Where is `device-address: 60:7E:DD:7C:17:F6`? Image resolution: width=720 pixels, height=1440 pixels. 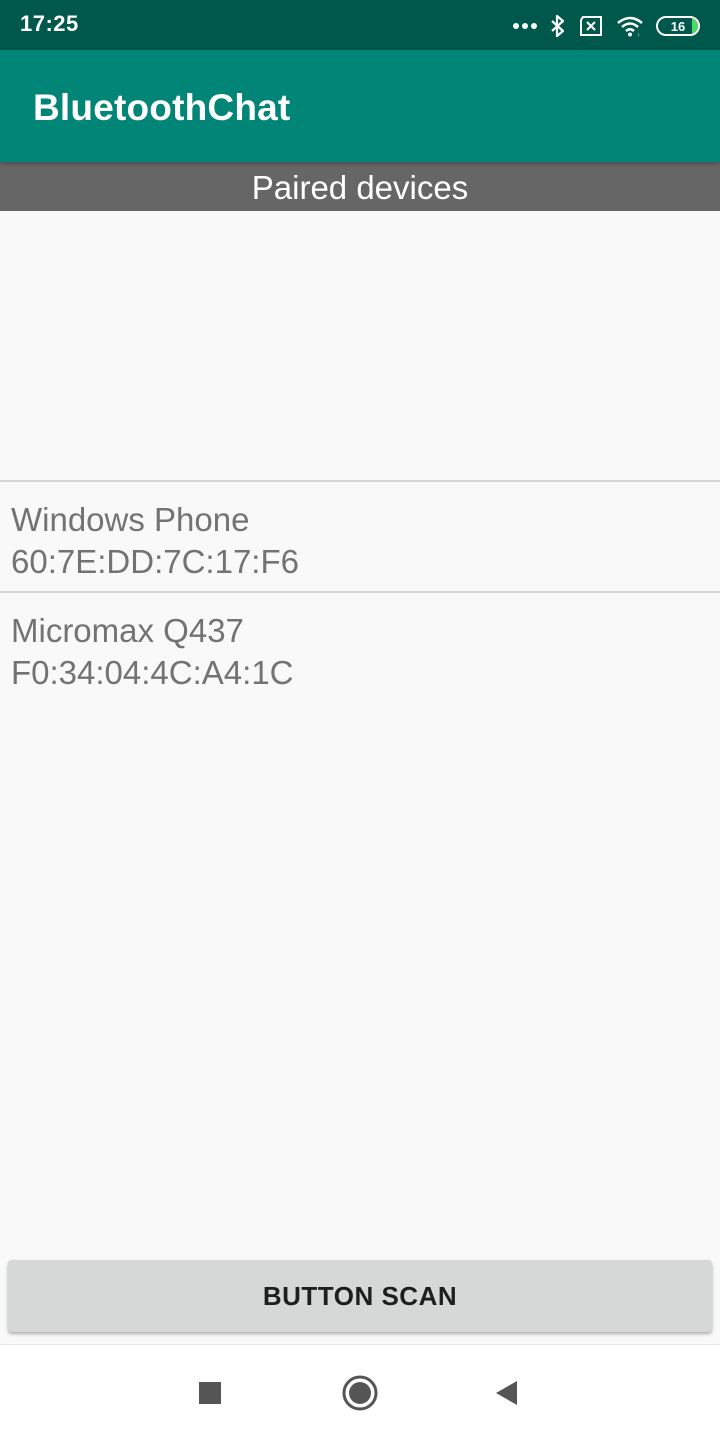 device-address: 60:7E:DD:7C:17:F6 is located at coordinates (155, 561).